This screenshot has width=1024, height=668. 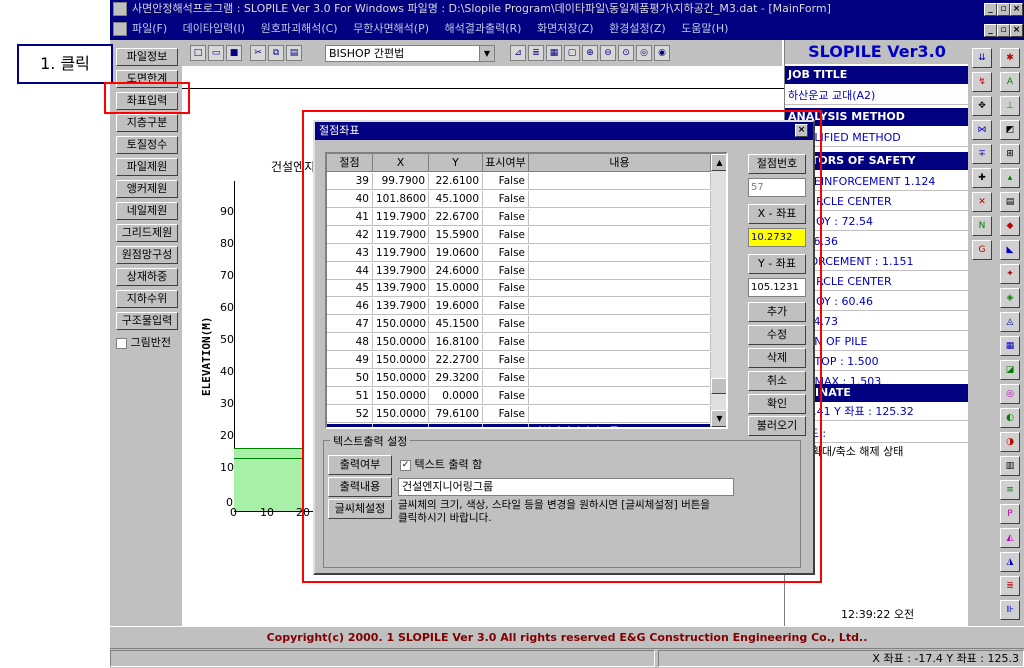 I want to click on tool-icon: ◣, so click(x=1010, y=250).